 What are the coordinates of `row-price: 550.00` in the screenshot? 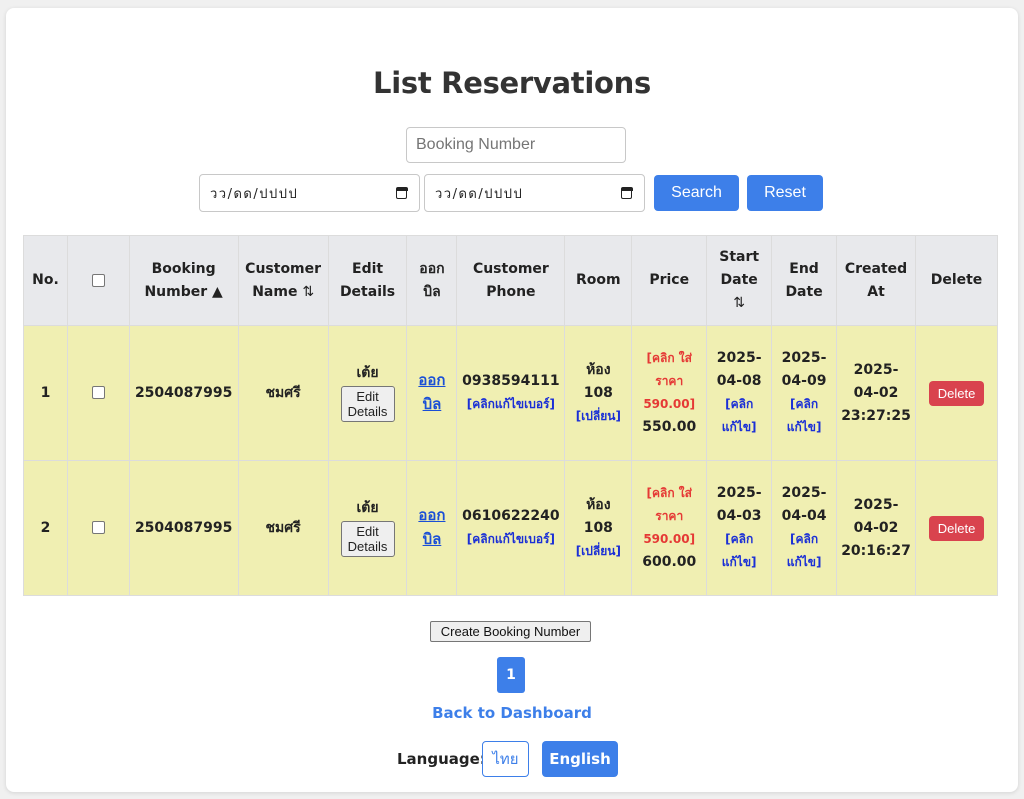 It's located at (669, 427).